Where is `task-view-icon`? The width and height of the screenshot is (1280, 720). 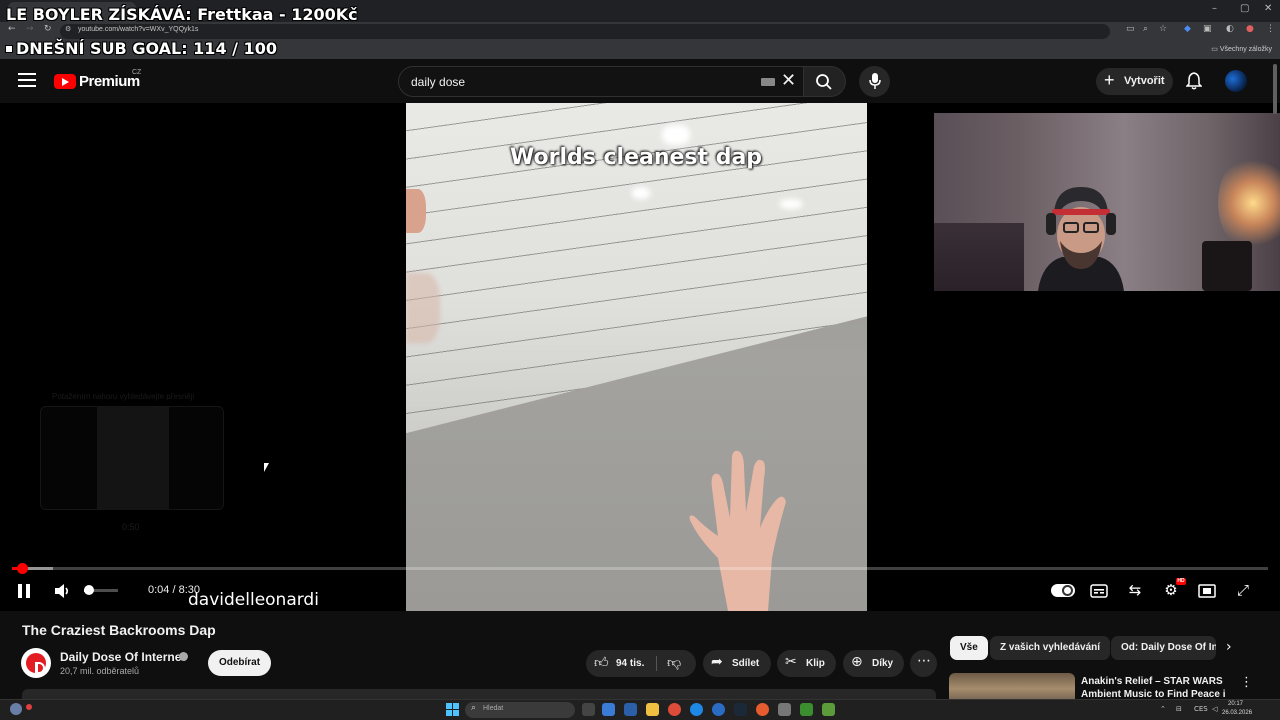 task-view-icon is located at coordinates (588, 709).